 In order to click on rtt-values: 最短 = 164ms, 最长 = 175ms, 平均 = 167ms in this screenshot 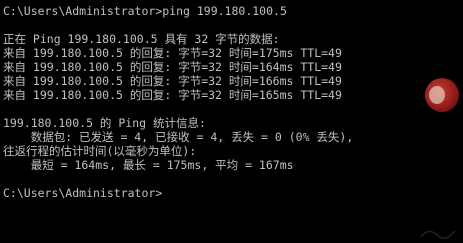, I will do `click(148, 165)`.